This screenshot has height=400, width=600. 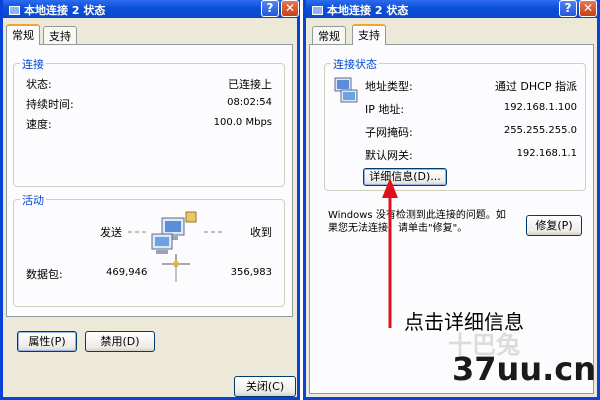 What do you see at coordinates (33, 200) in the screenshot?
I see `activity-legend: 活动` at bounding box center [33, 200].